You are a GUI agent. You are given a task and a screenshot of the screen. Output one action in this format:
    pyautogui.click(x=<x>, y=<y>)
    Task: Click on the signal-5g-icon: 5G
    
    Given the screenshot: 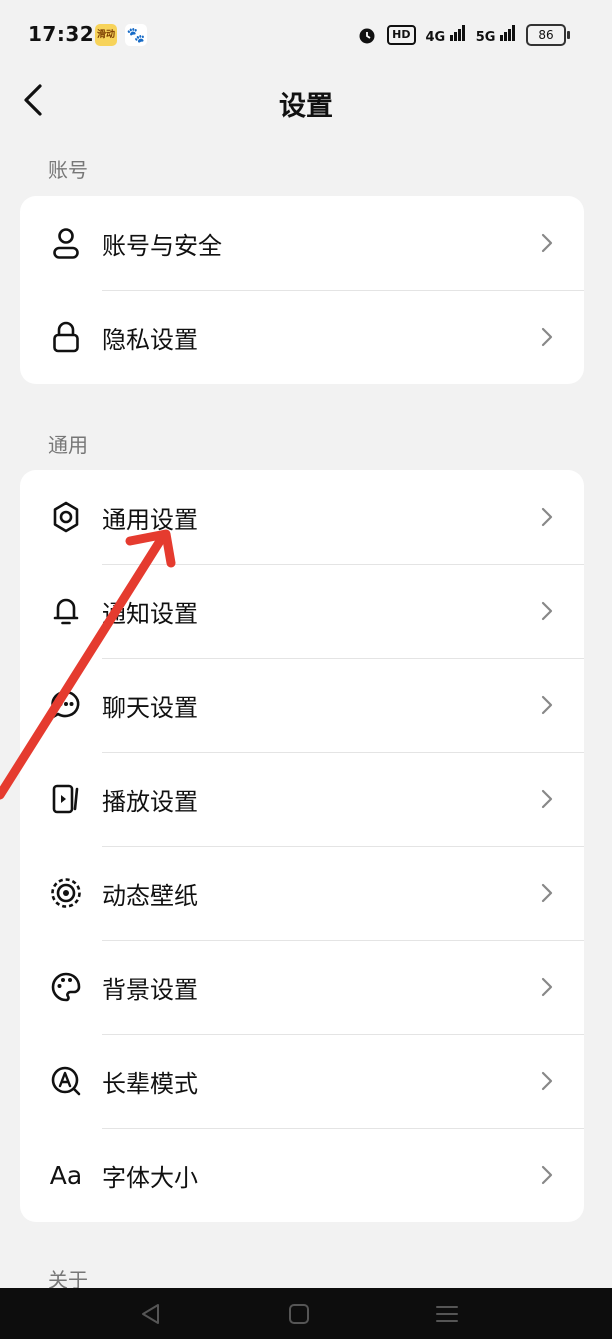 What is the action you would take?
    pyautogui.click(x=496, y=35)
    